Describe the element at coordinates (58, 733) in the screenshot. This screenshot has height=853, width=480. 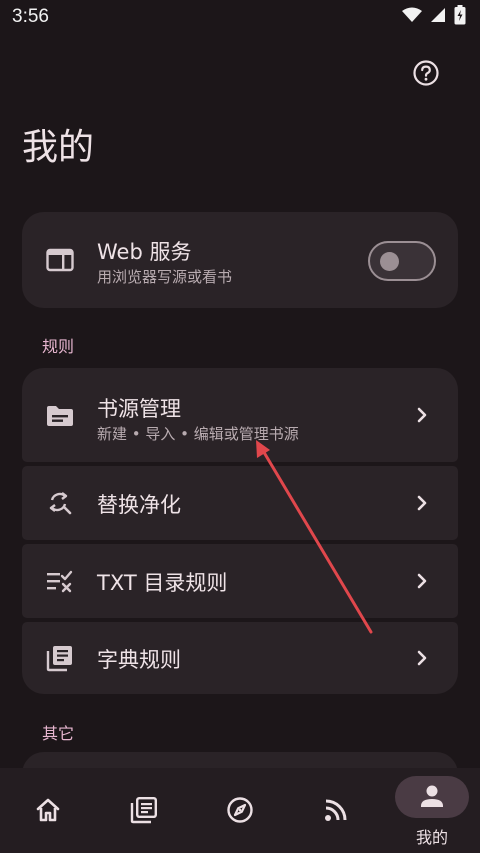
I see `other-section-label: 其它` at that location.